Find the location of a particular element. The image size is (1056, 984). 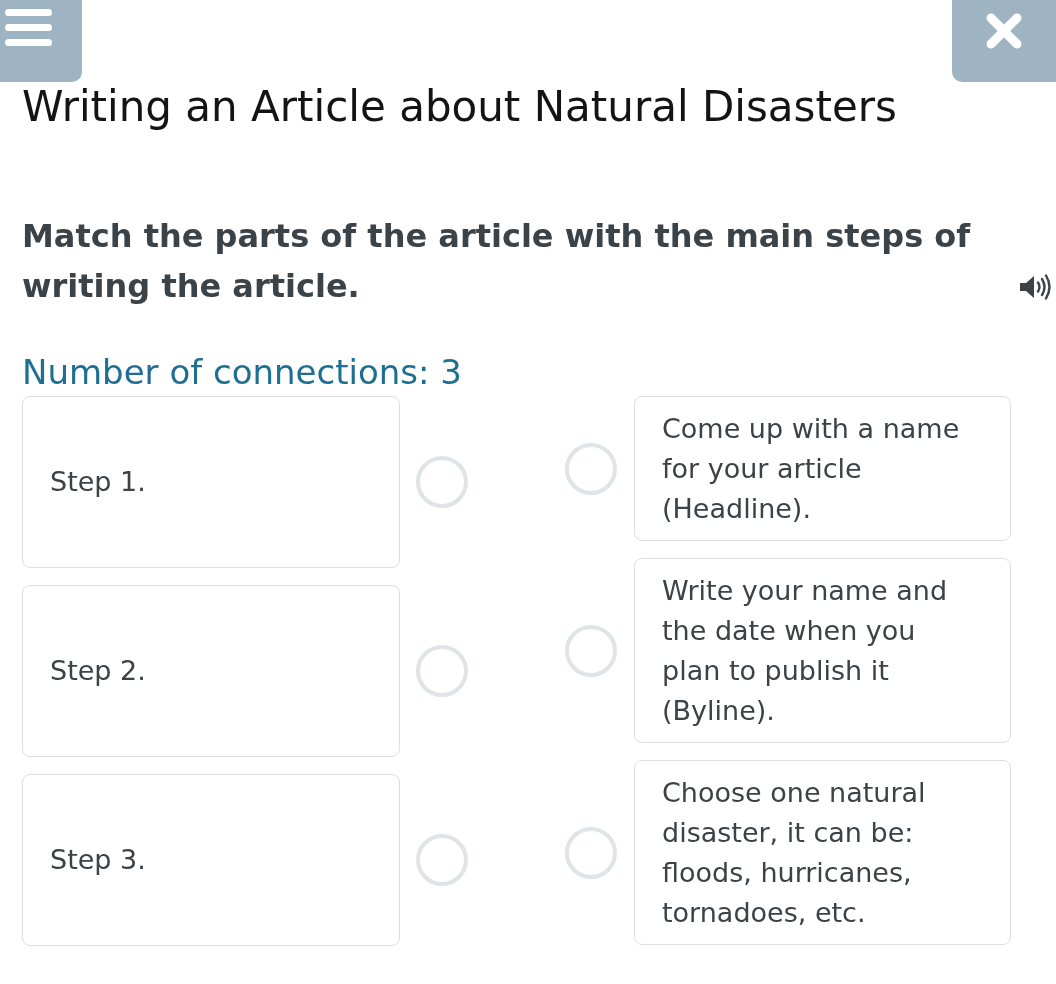

answer-text: Write your name and the date when you plan to publish it (Byline). is located at coordinates (805, 650).